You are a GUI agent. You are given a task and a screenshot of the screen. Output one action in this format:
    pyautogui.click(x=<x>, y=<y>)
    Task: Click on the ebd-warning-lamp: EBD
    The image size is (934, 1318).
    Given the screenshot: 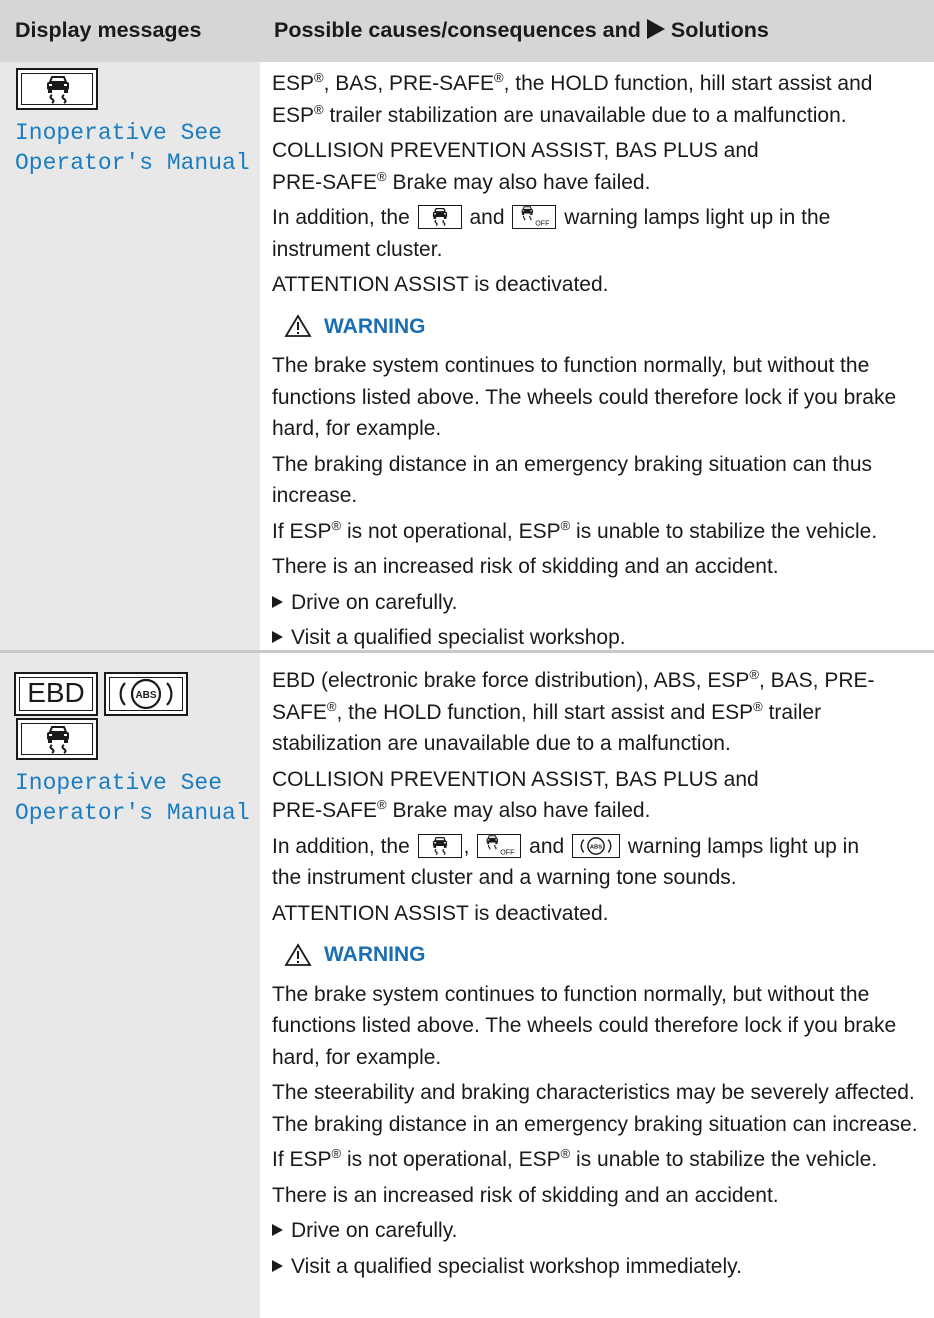 What is the action you would take?
    pyautogui.click(x=56, y=694)
    